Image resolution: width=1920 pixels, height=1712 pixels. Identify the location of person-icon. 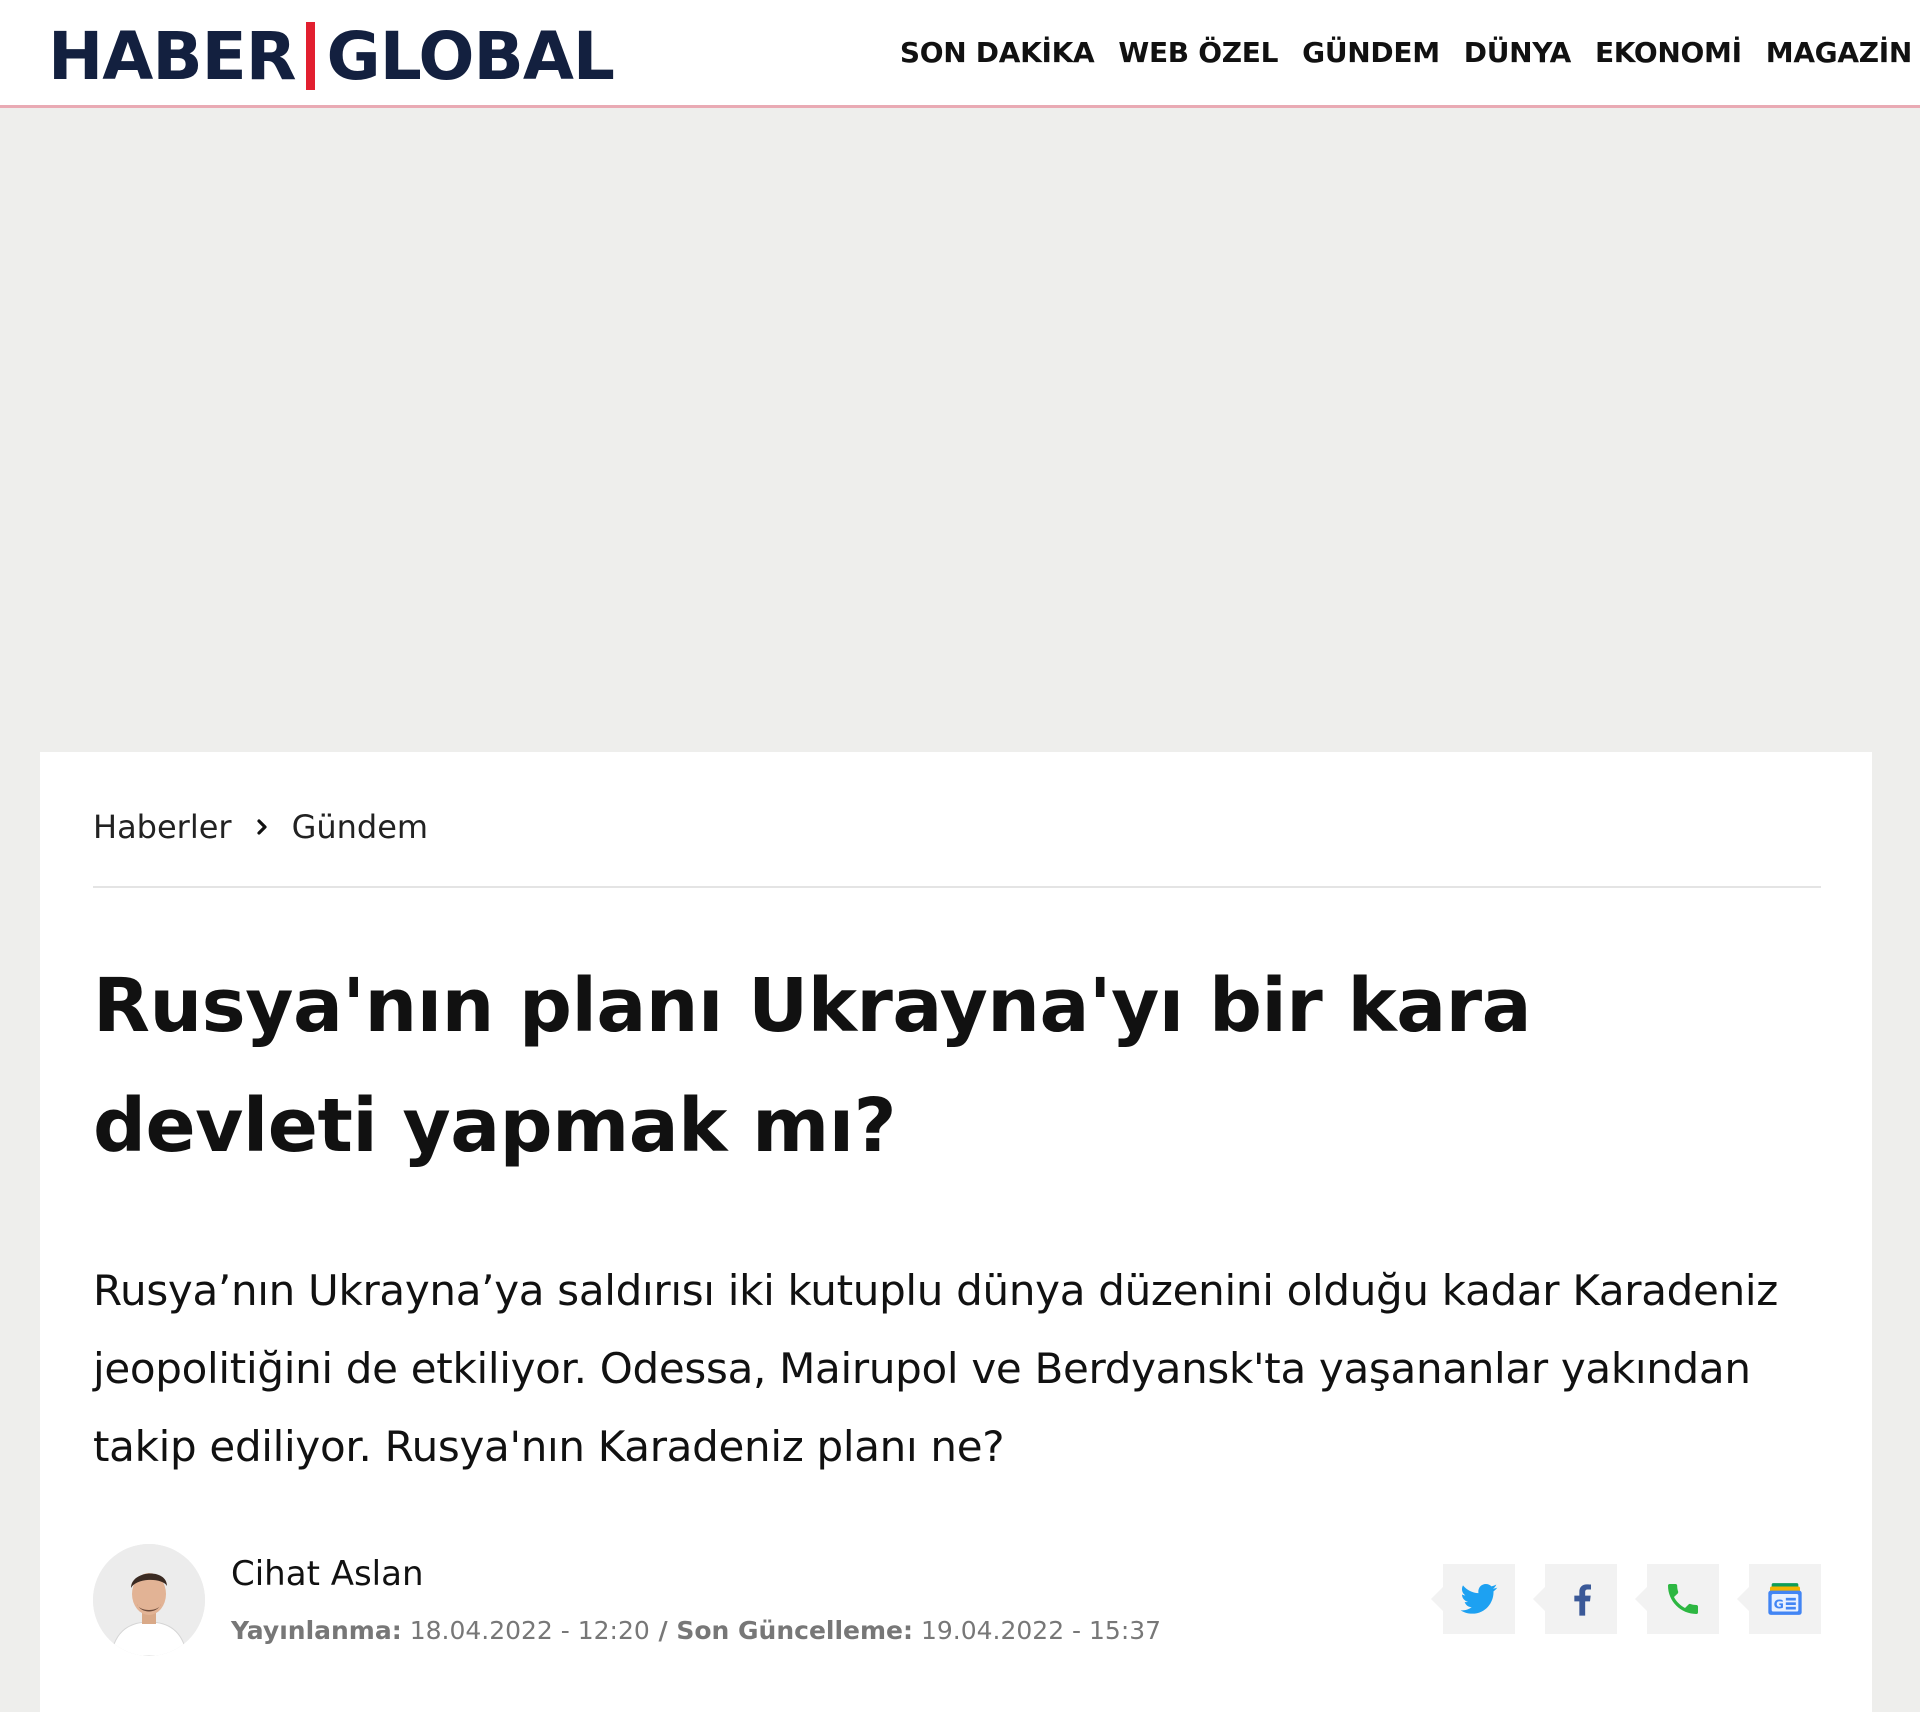
(149, 1600).